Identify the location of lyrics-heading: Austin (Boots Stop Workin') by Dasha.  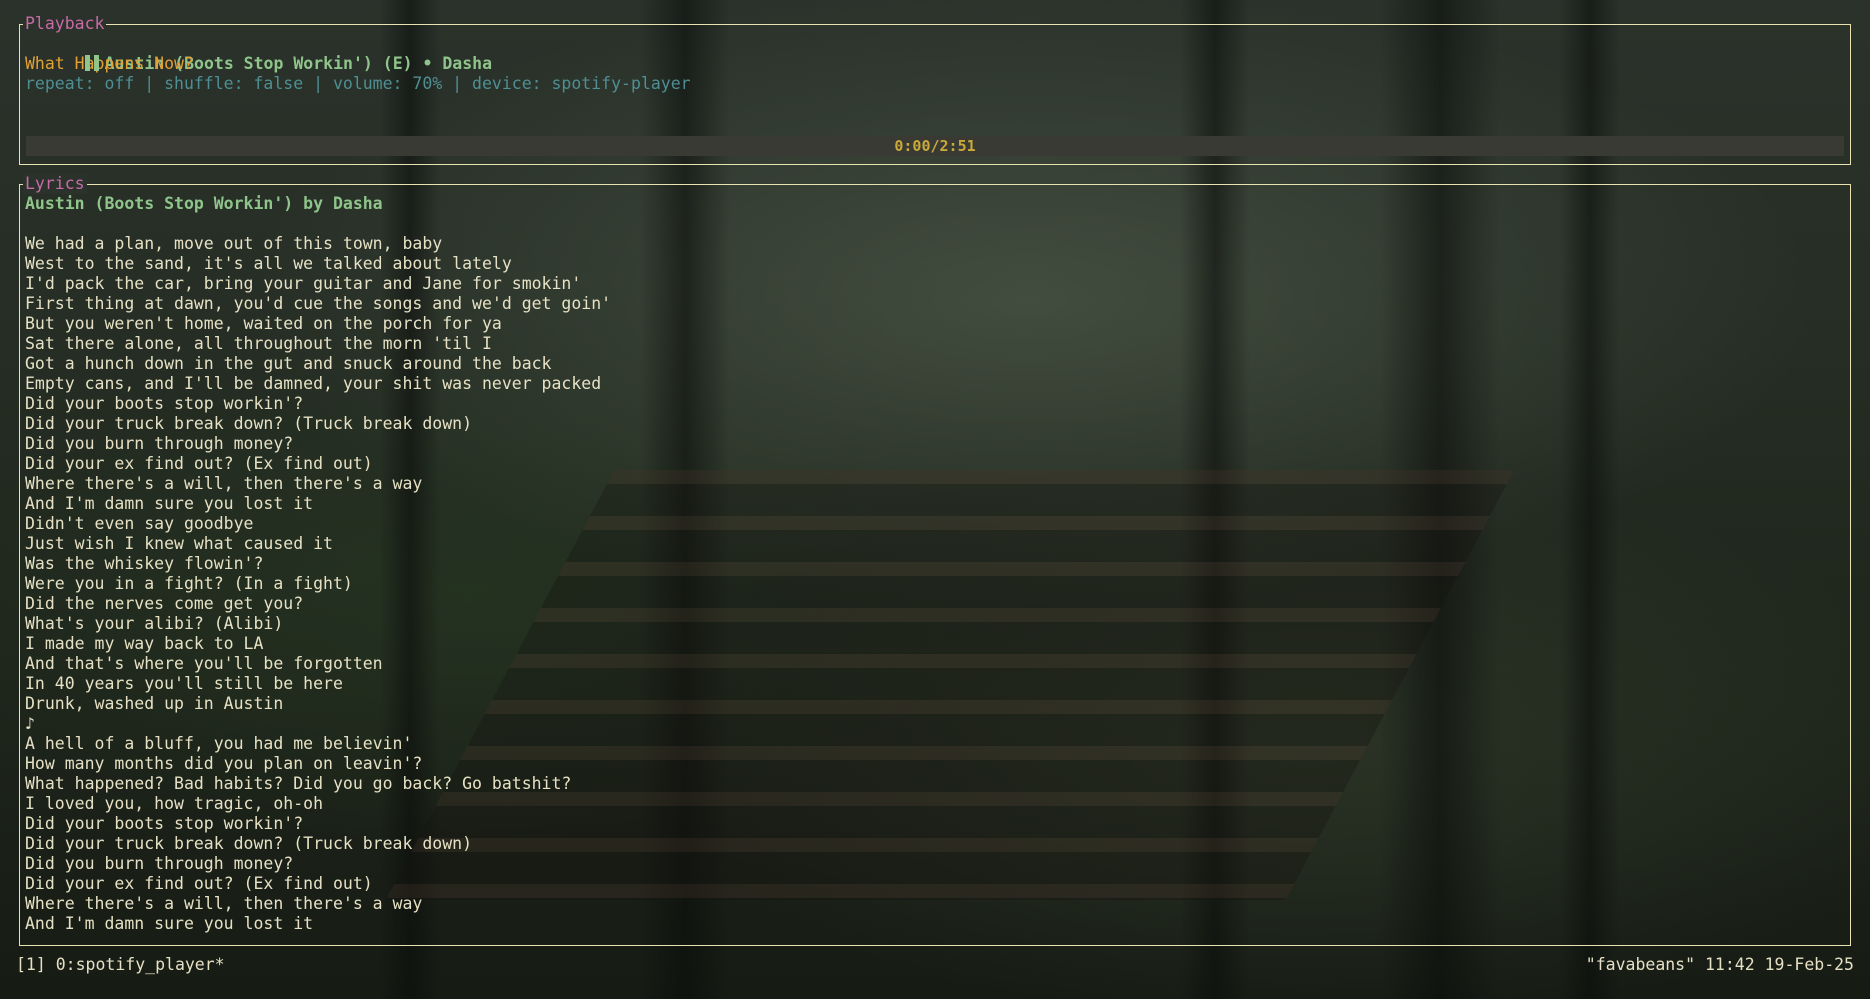
(204, 203).